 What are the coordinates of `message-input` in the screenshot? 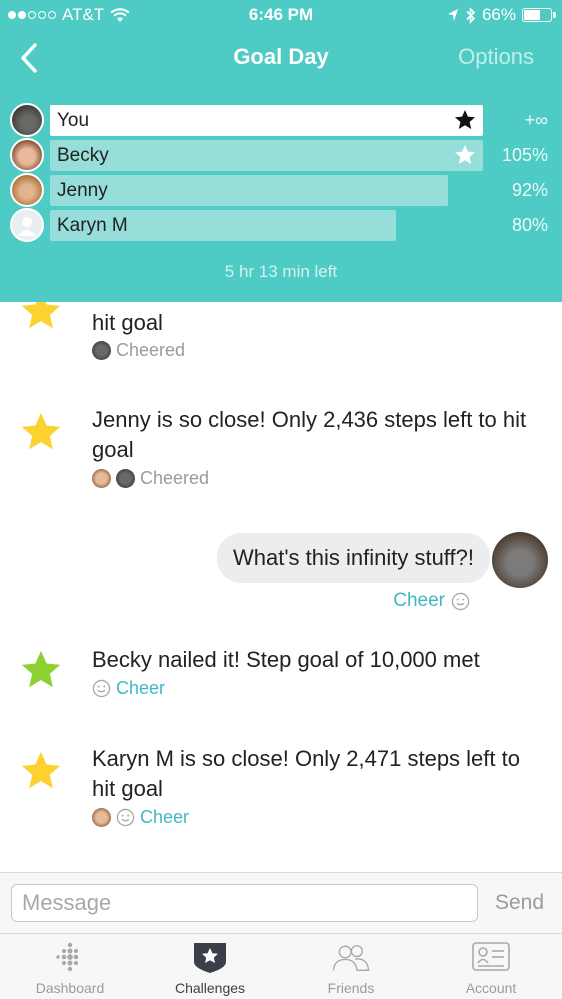 It's located at (244, 903).